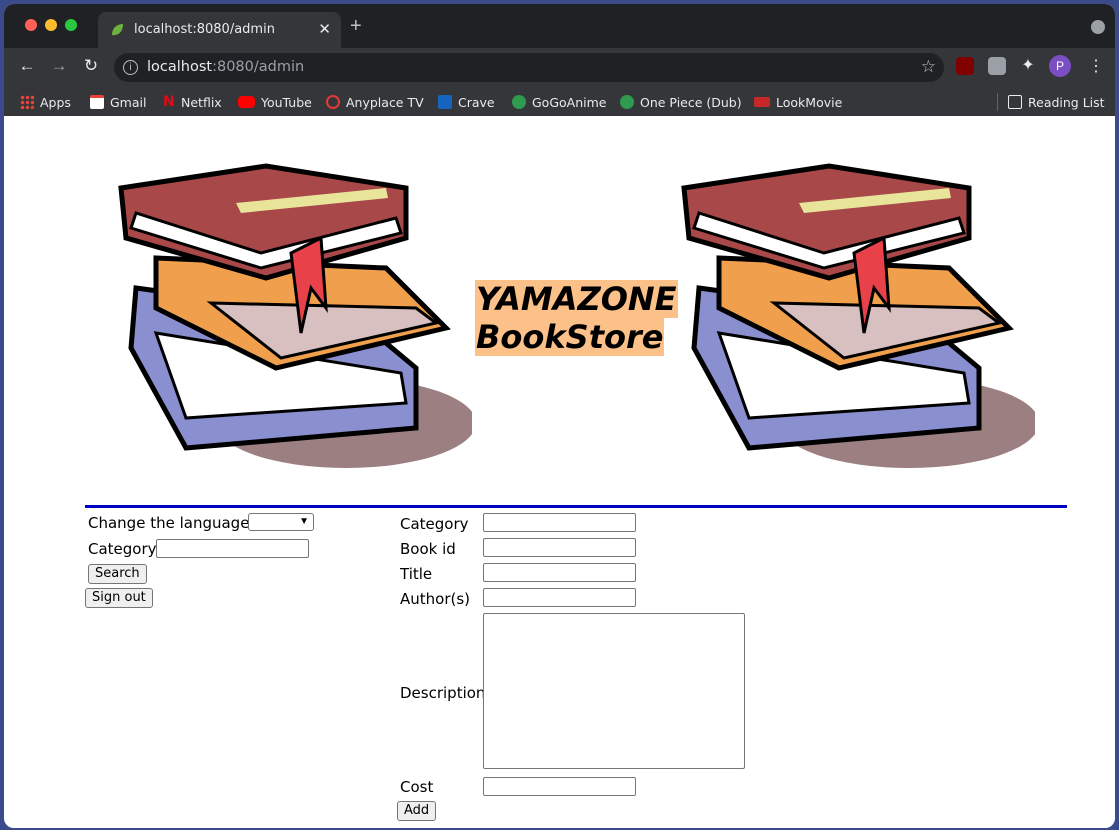 The height and width of the screenshot is (830, 1119). Describe the element at coordinates (576, 506) in the screenshot. I see `header-divider` at that location.